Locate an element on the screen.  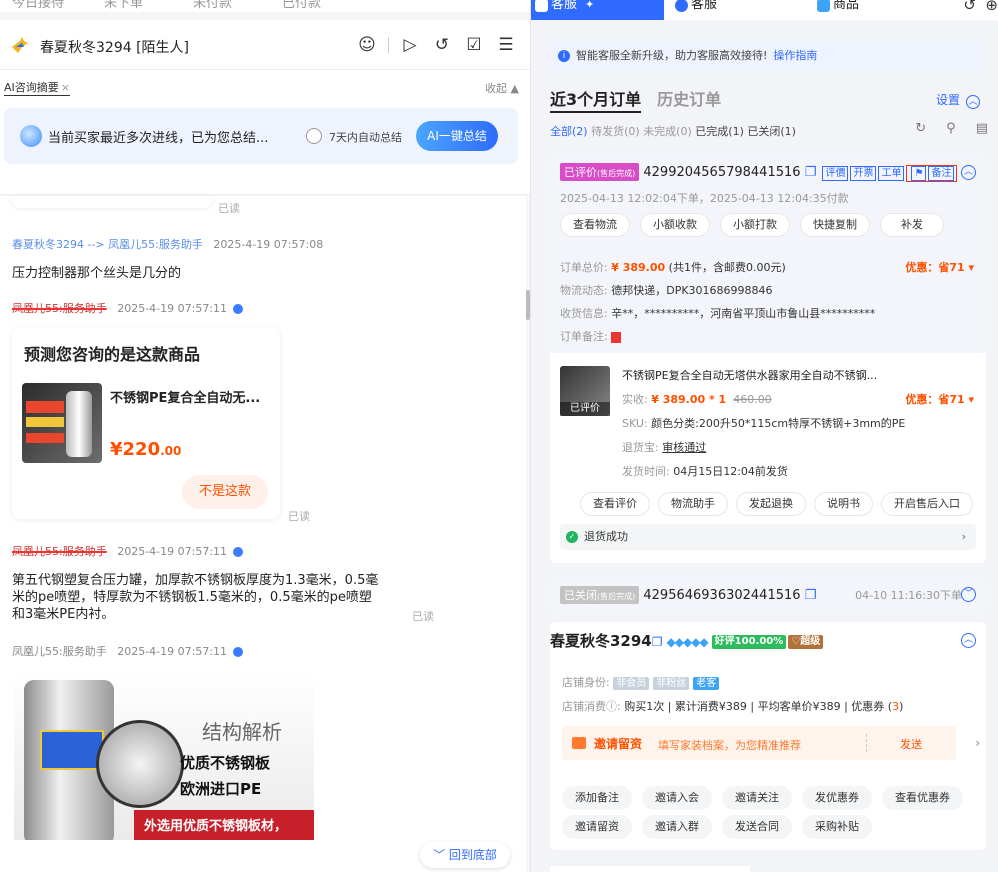
after-sale-entry-button: 开启售后入口 is located at coordinates (927, 504).